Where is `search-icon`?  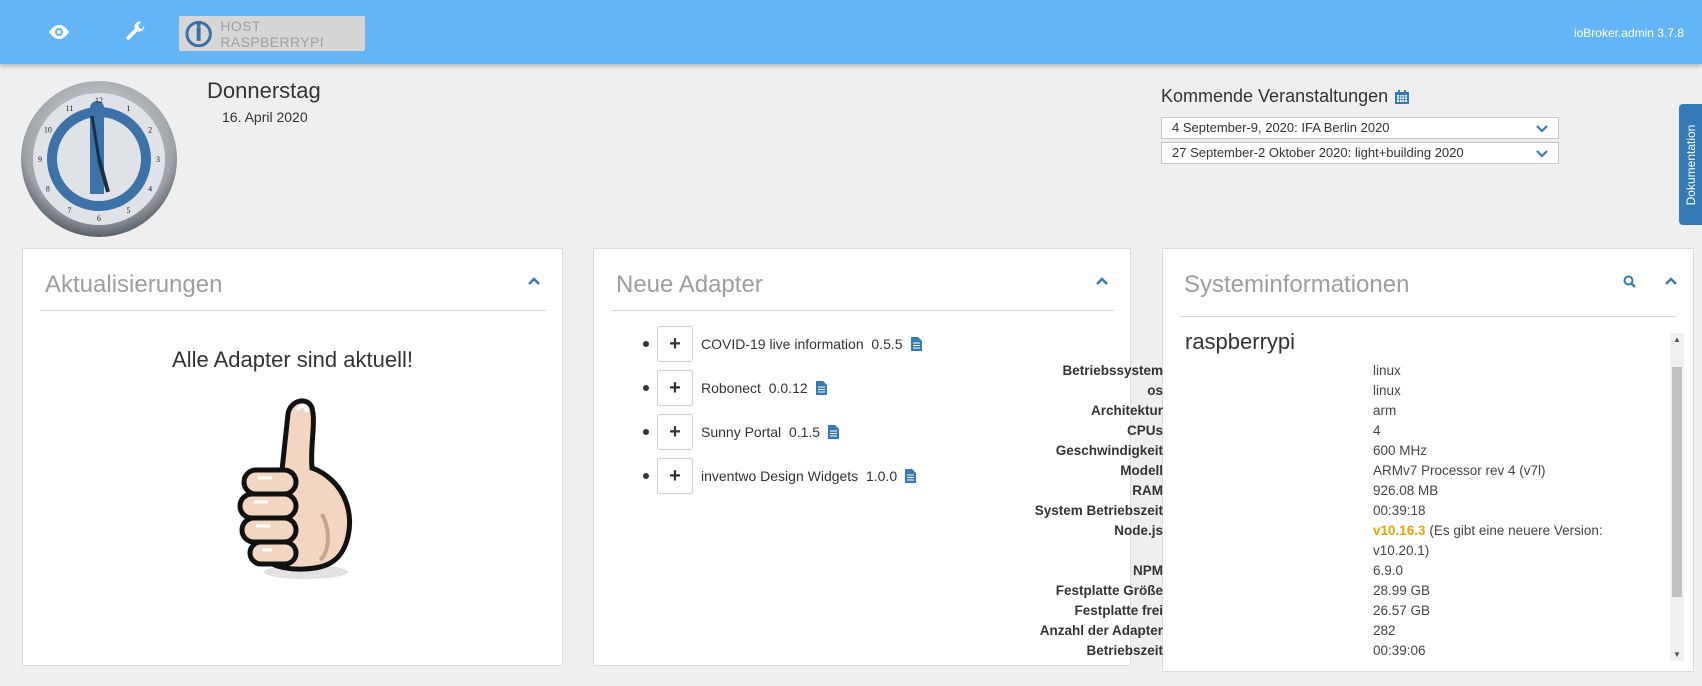
search-icon is located at coordinates (1629, 281).